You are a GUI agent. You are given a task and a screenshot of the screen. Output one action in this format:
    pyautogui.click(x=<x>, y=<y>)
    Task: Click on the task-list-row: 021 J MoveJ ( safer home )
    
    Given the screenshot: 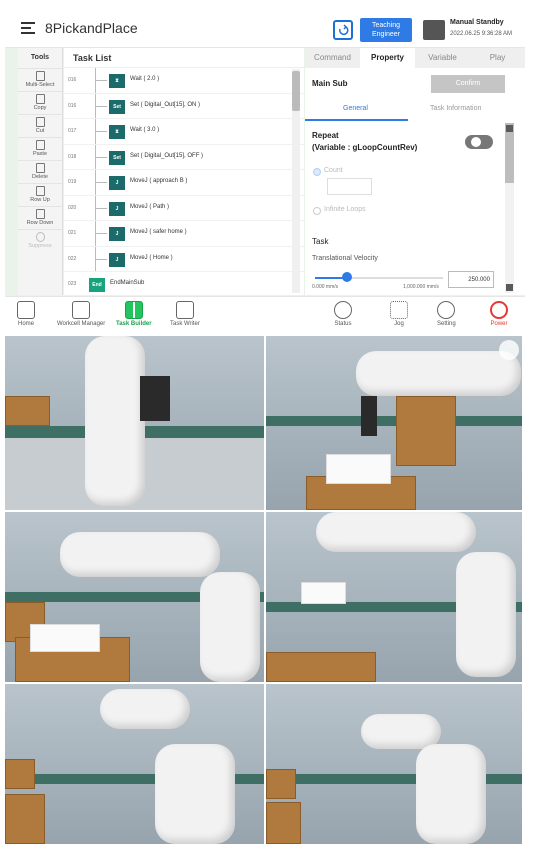 What is the action you would take?
    pyautogui.click(x=184, y=234)
    